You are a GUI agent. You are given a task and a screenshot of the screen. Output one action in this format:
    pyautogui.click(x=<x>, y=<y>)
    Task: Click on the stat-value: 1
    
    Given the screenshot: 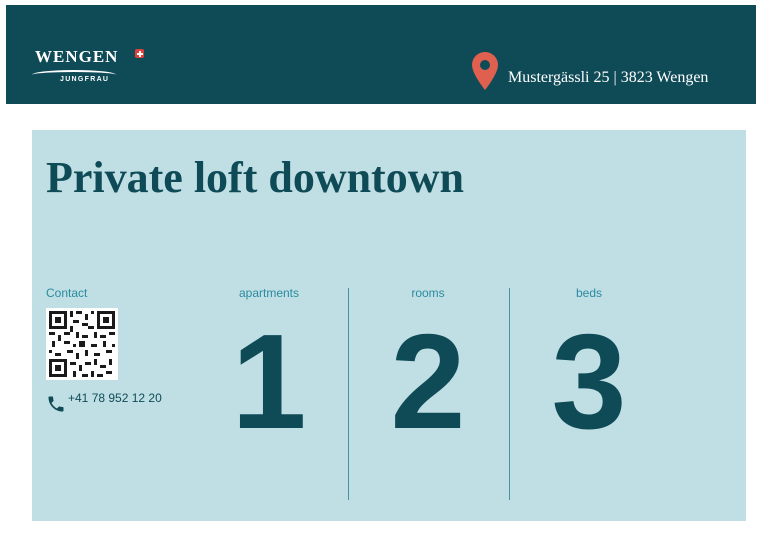 What is the action you would take?
    pyautogui.click(x=269, y=381)
    